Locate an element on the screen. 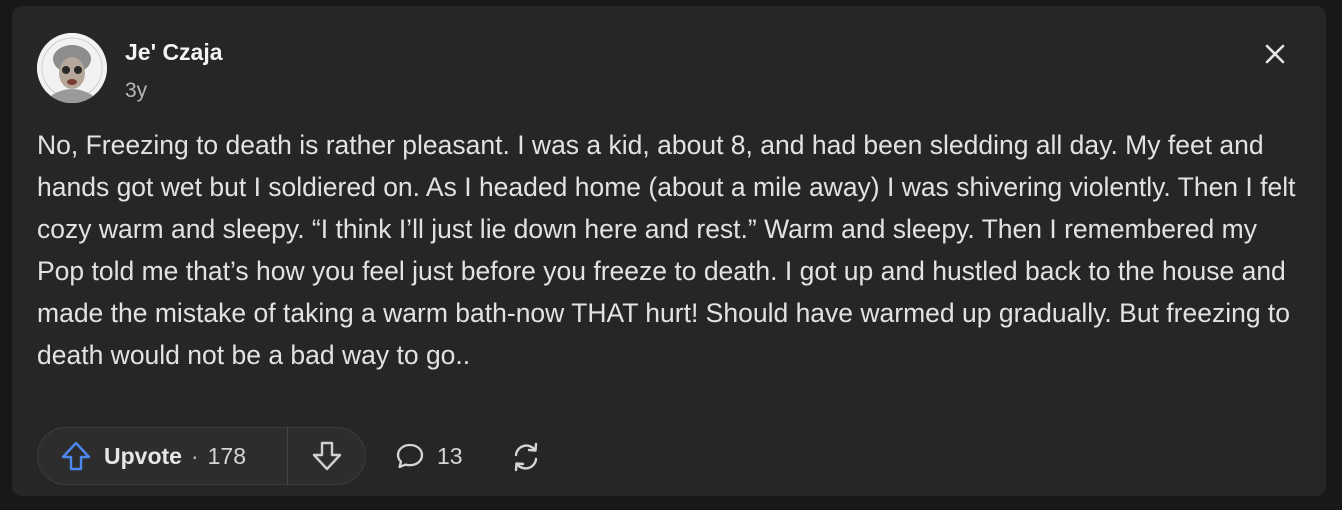 Image resolution: width=1342 pixels, height=510 pixels. repost-icon is located at coordinates (526, 457).